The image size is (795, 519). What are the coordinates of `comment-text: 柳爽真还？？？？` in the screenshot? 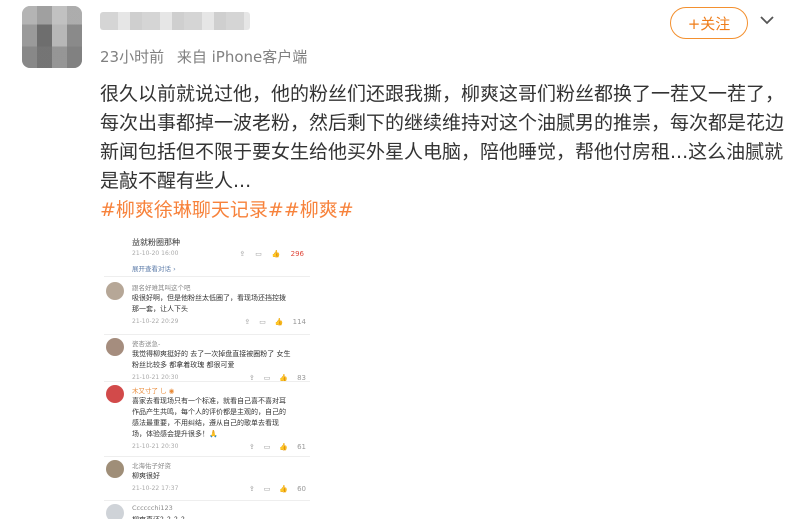 It's located at (218, 517).